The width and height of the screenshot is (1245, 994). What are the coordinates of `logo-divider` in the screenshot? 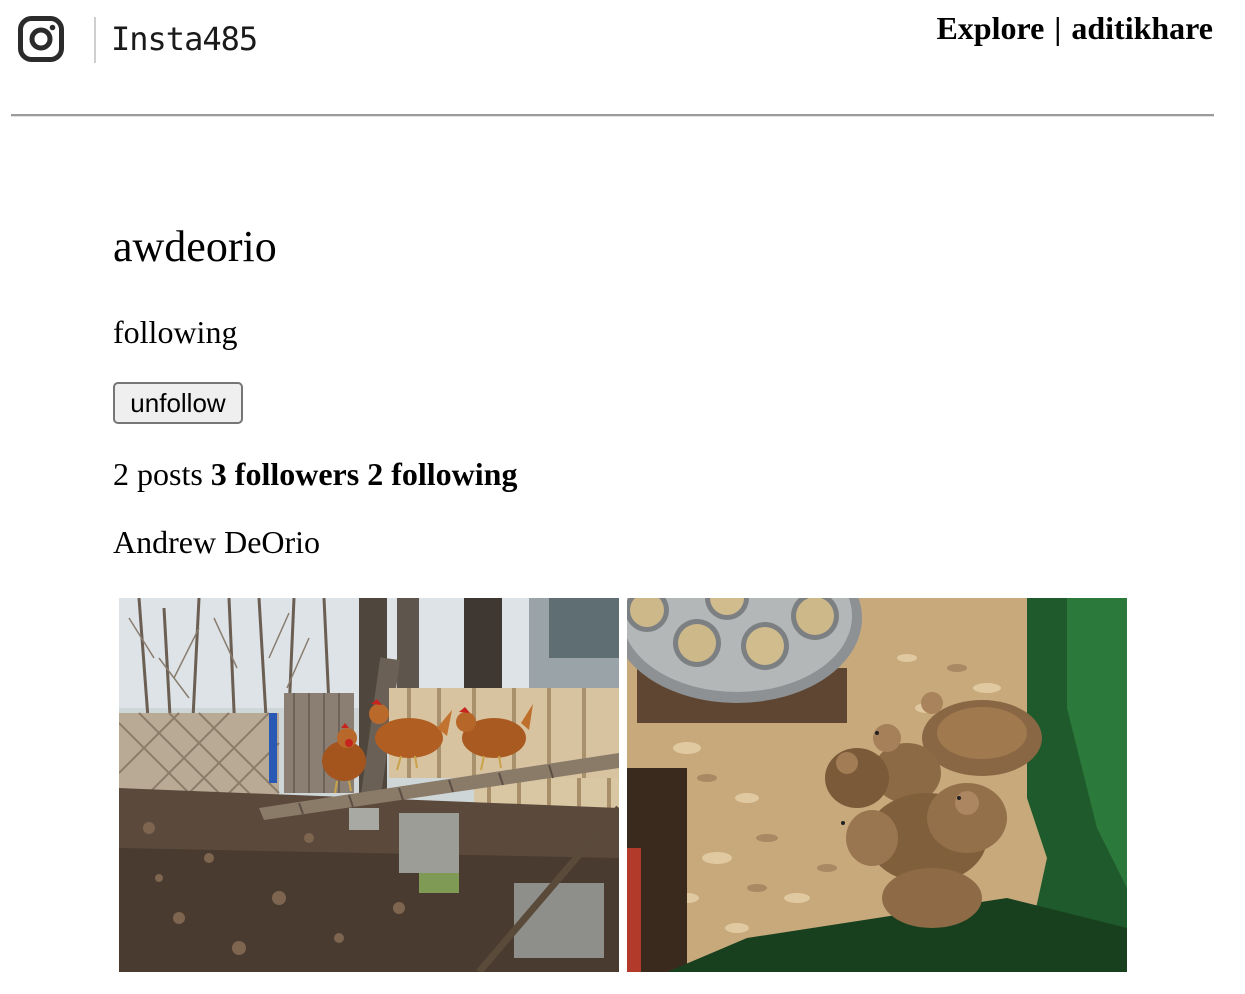 It's located at (95, 40).